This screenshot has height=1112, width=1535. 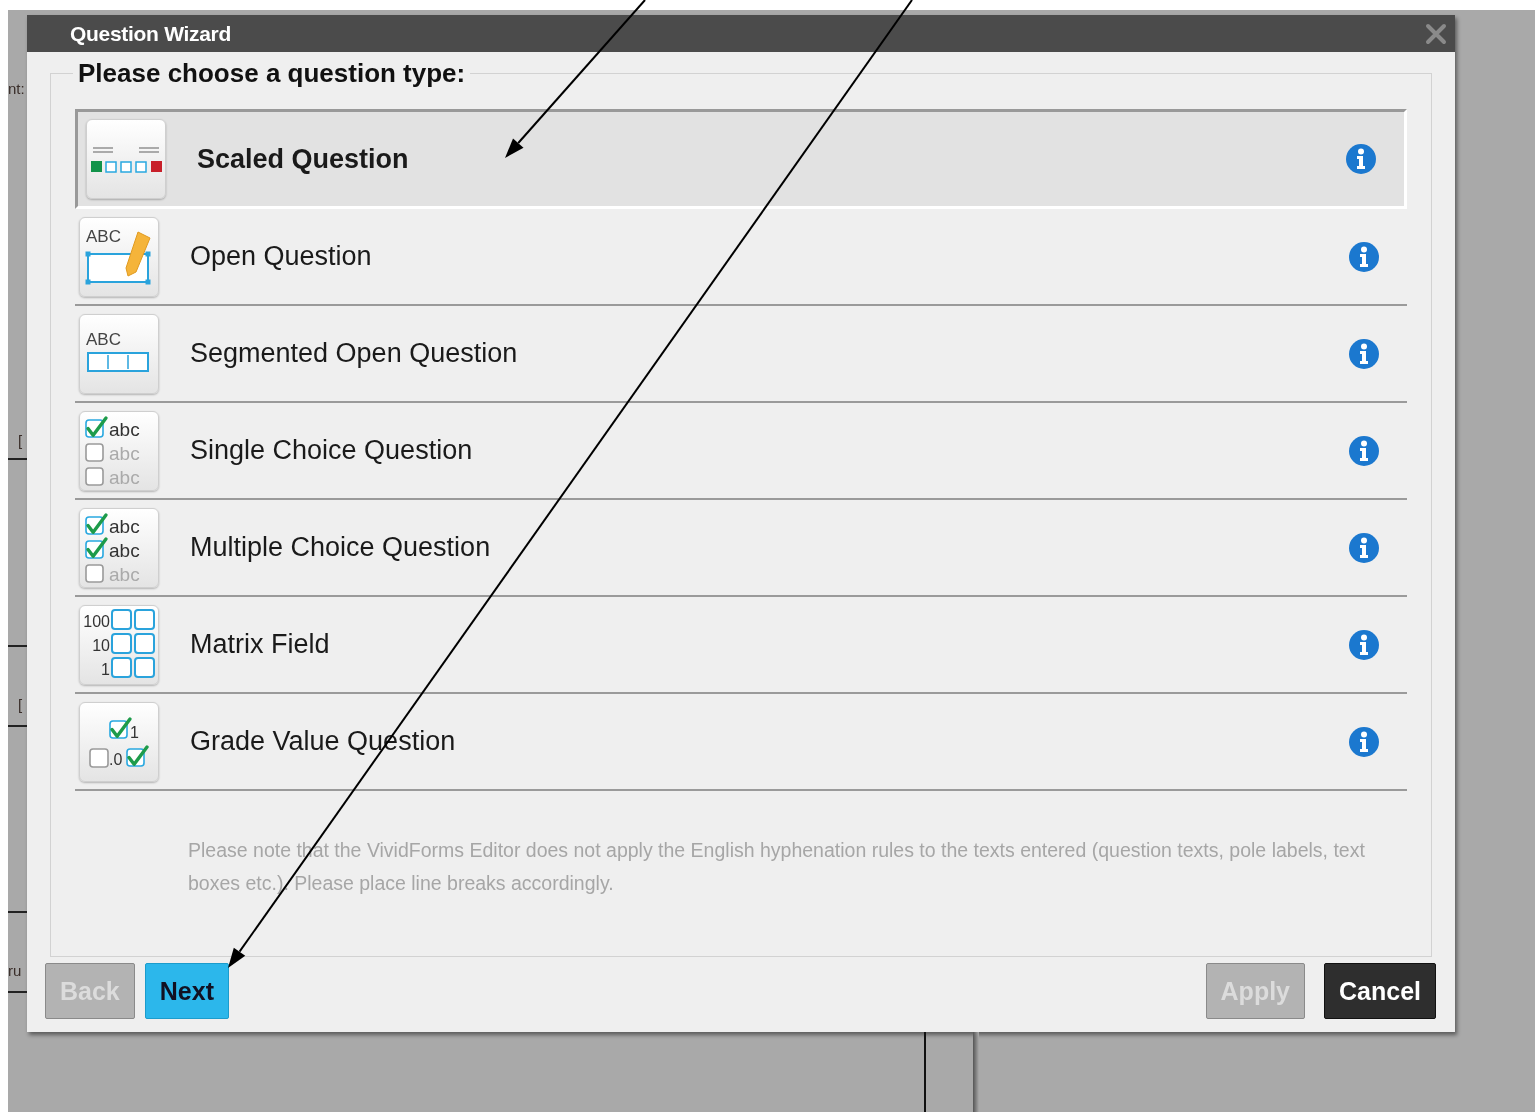 I want to click on panel-heading: Please choose a question type:, so click(x=272, y=73).